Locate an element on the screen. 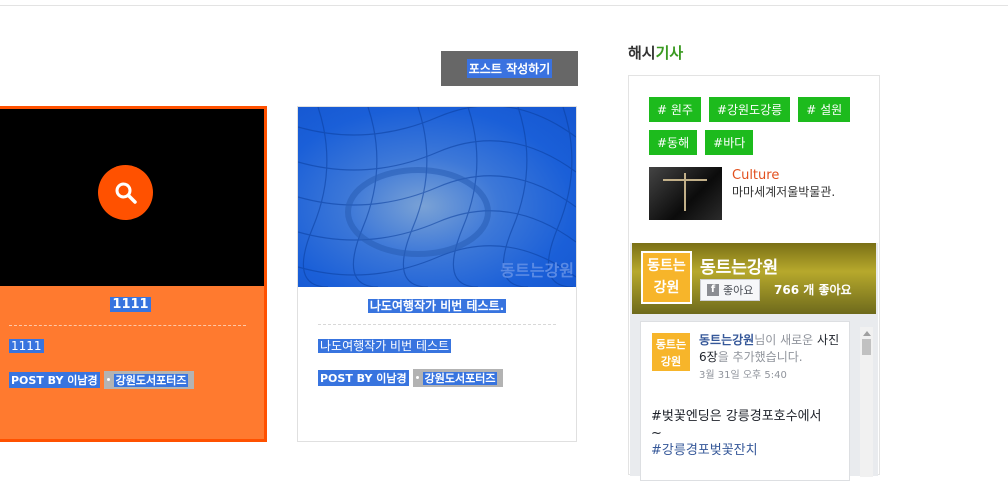 This screenshot has height=481, width=1008. post-card-2-title: 나도여행작가 비번 테스트. is located at coordinates (437, 306).